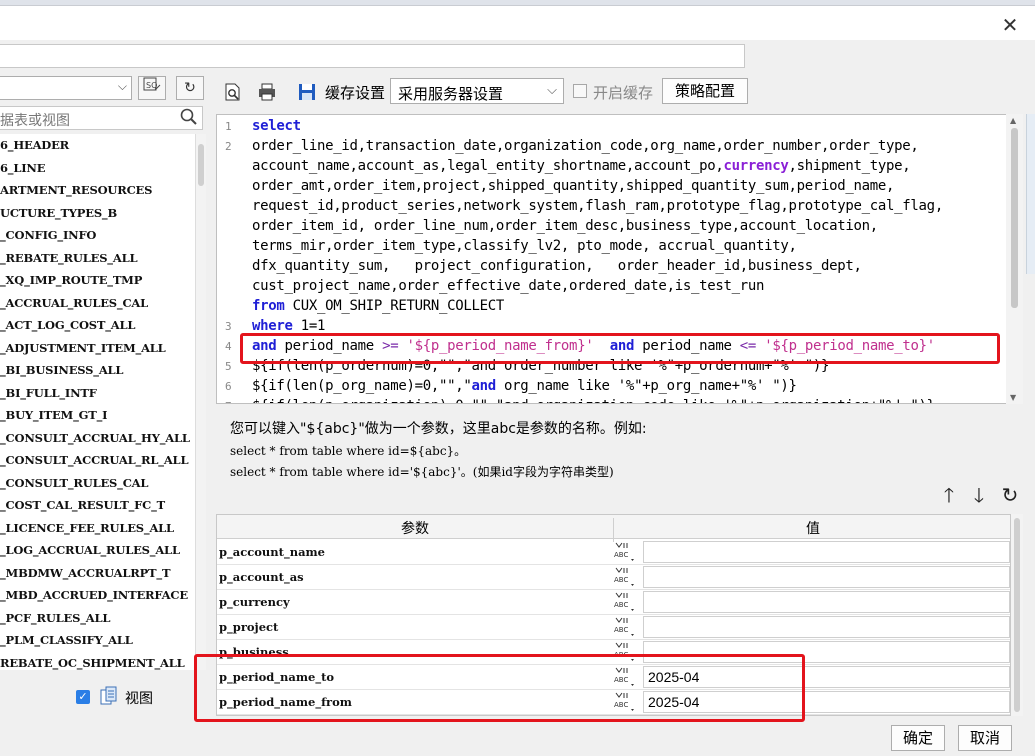 The height and width of the screenshot is (756, 1035). Describe the element at coordinates (705, 91) in the screenshot. I see `strategy-config-button: 策略配置` at that location.